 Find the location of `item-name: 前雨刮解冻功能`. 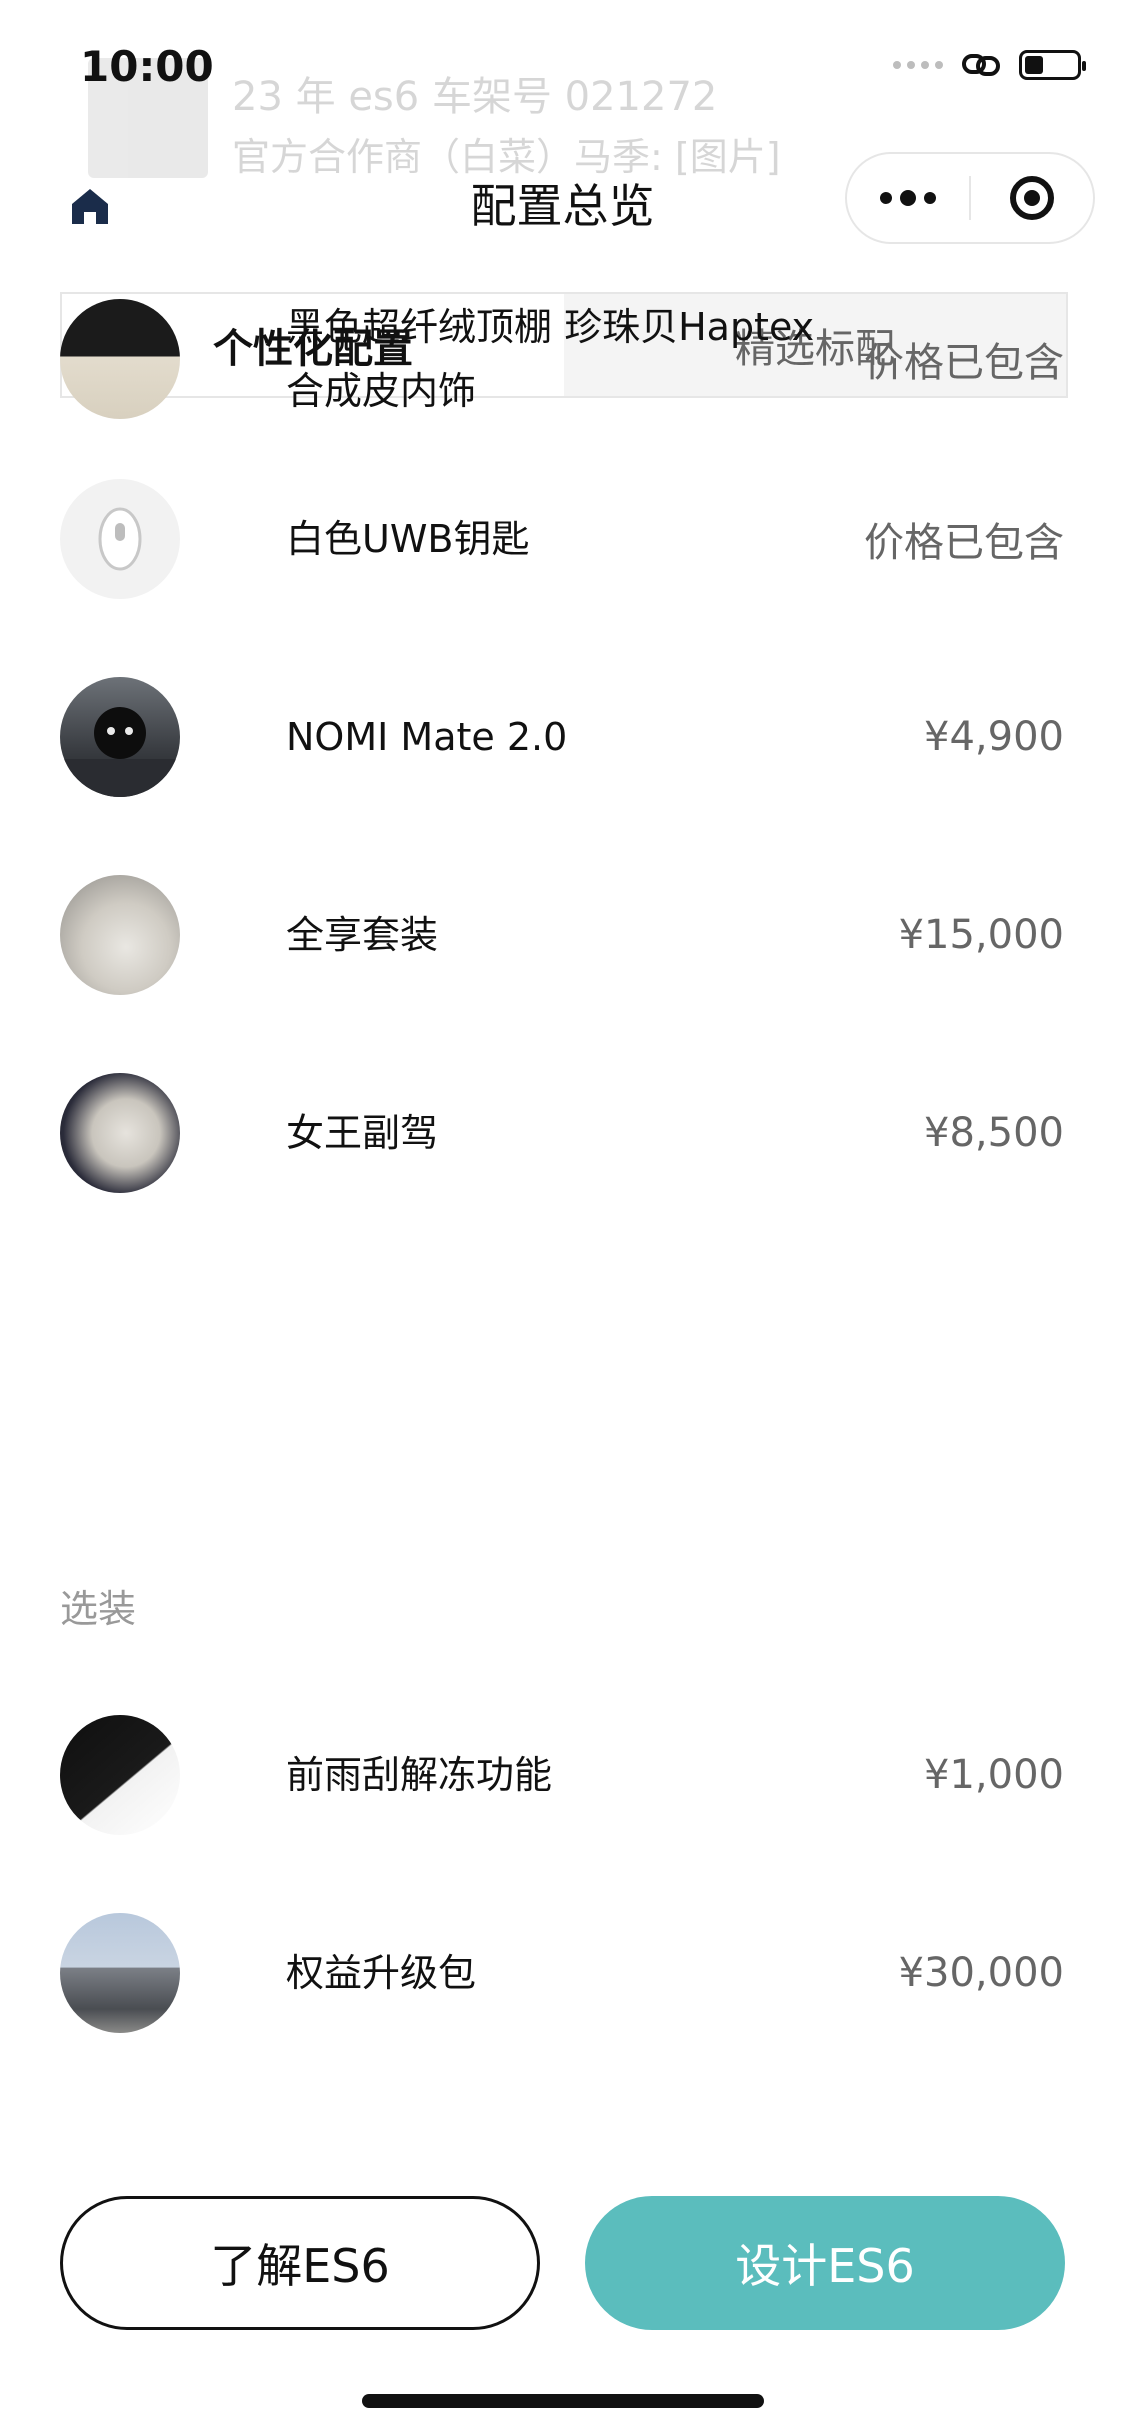

item-name: 前雨刮解冻功能 is located at coordinates (419, 1775).